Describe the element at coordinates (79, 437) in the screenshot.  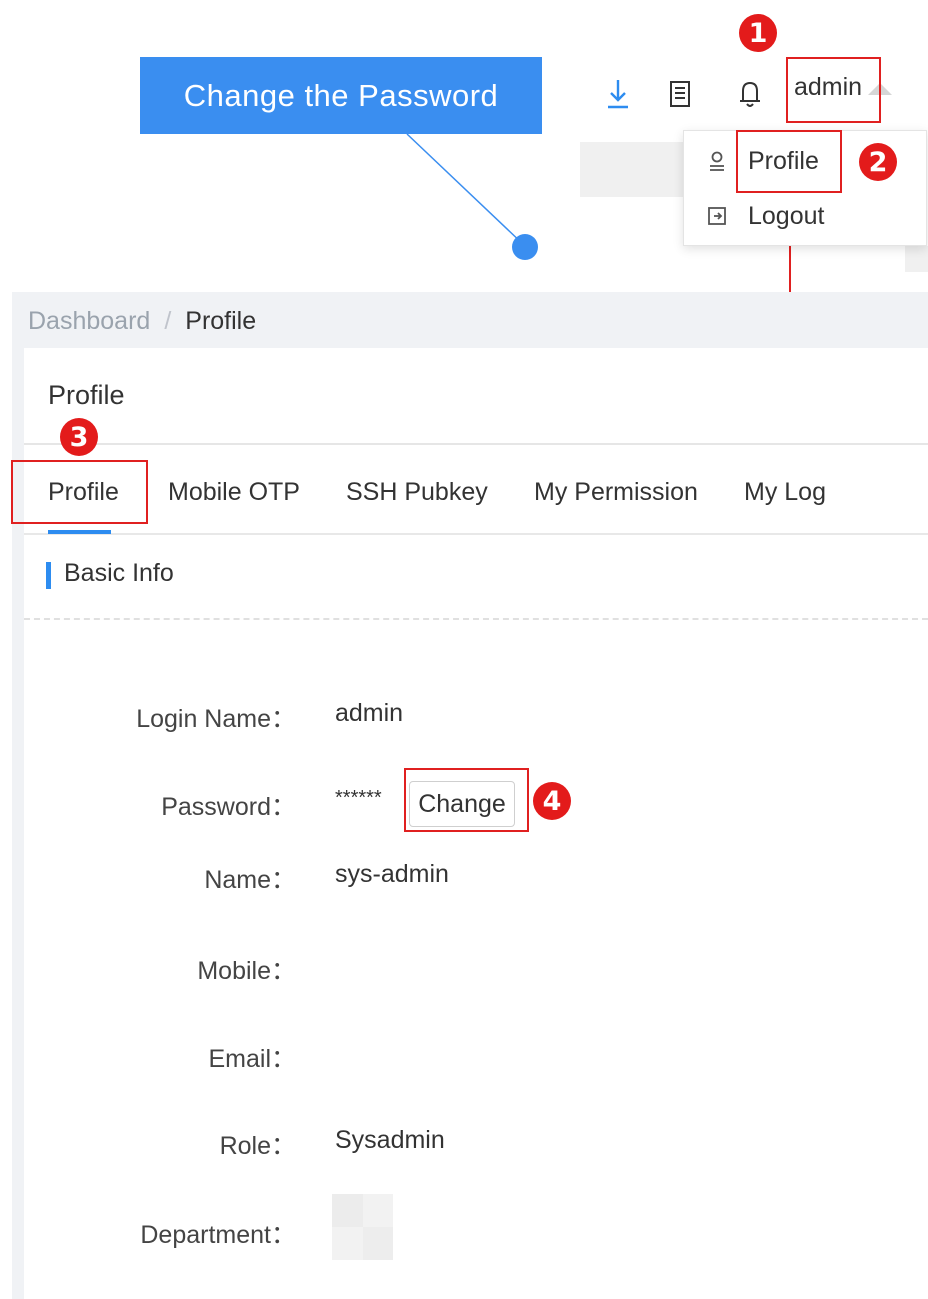
I see `annotation-badge-3: 3` at that location.